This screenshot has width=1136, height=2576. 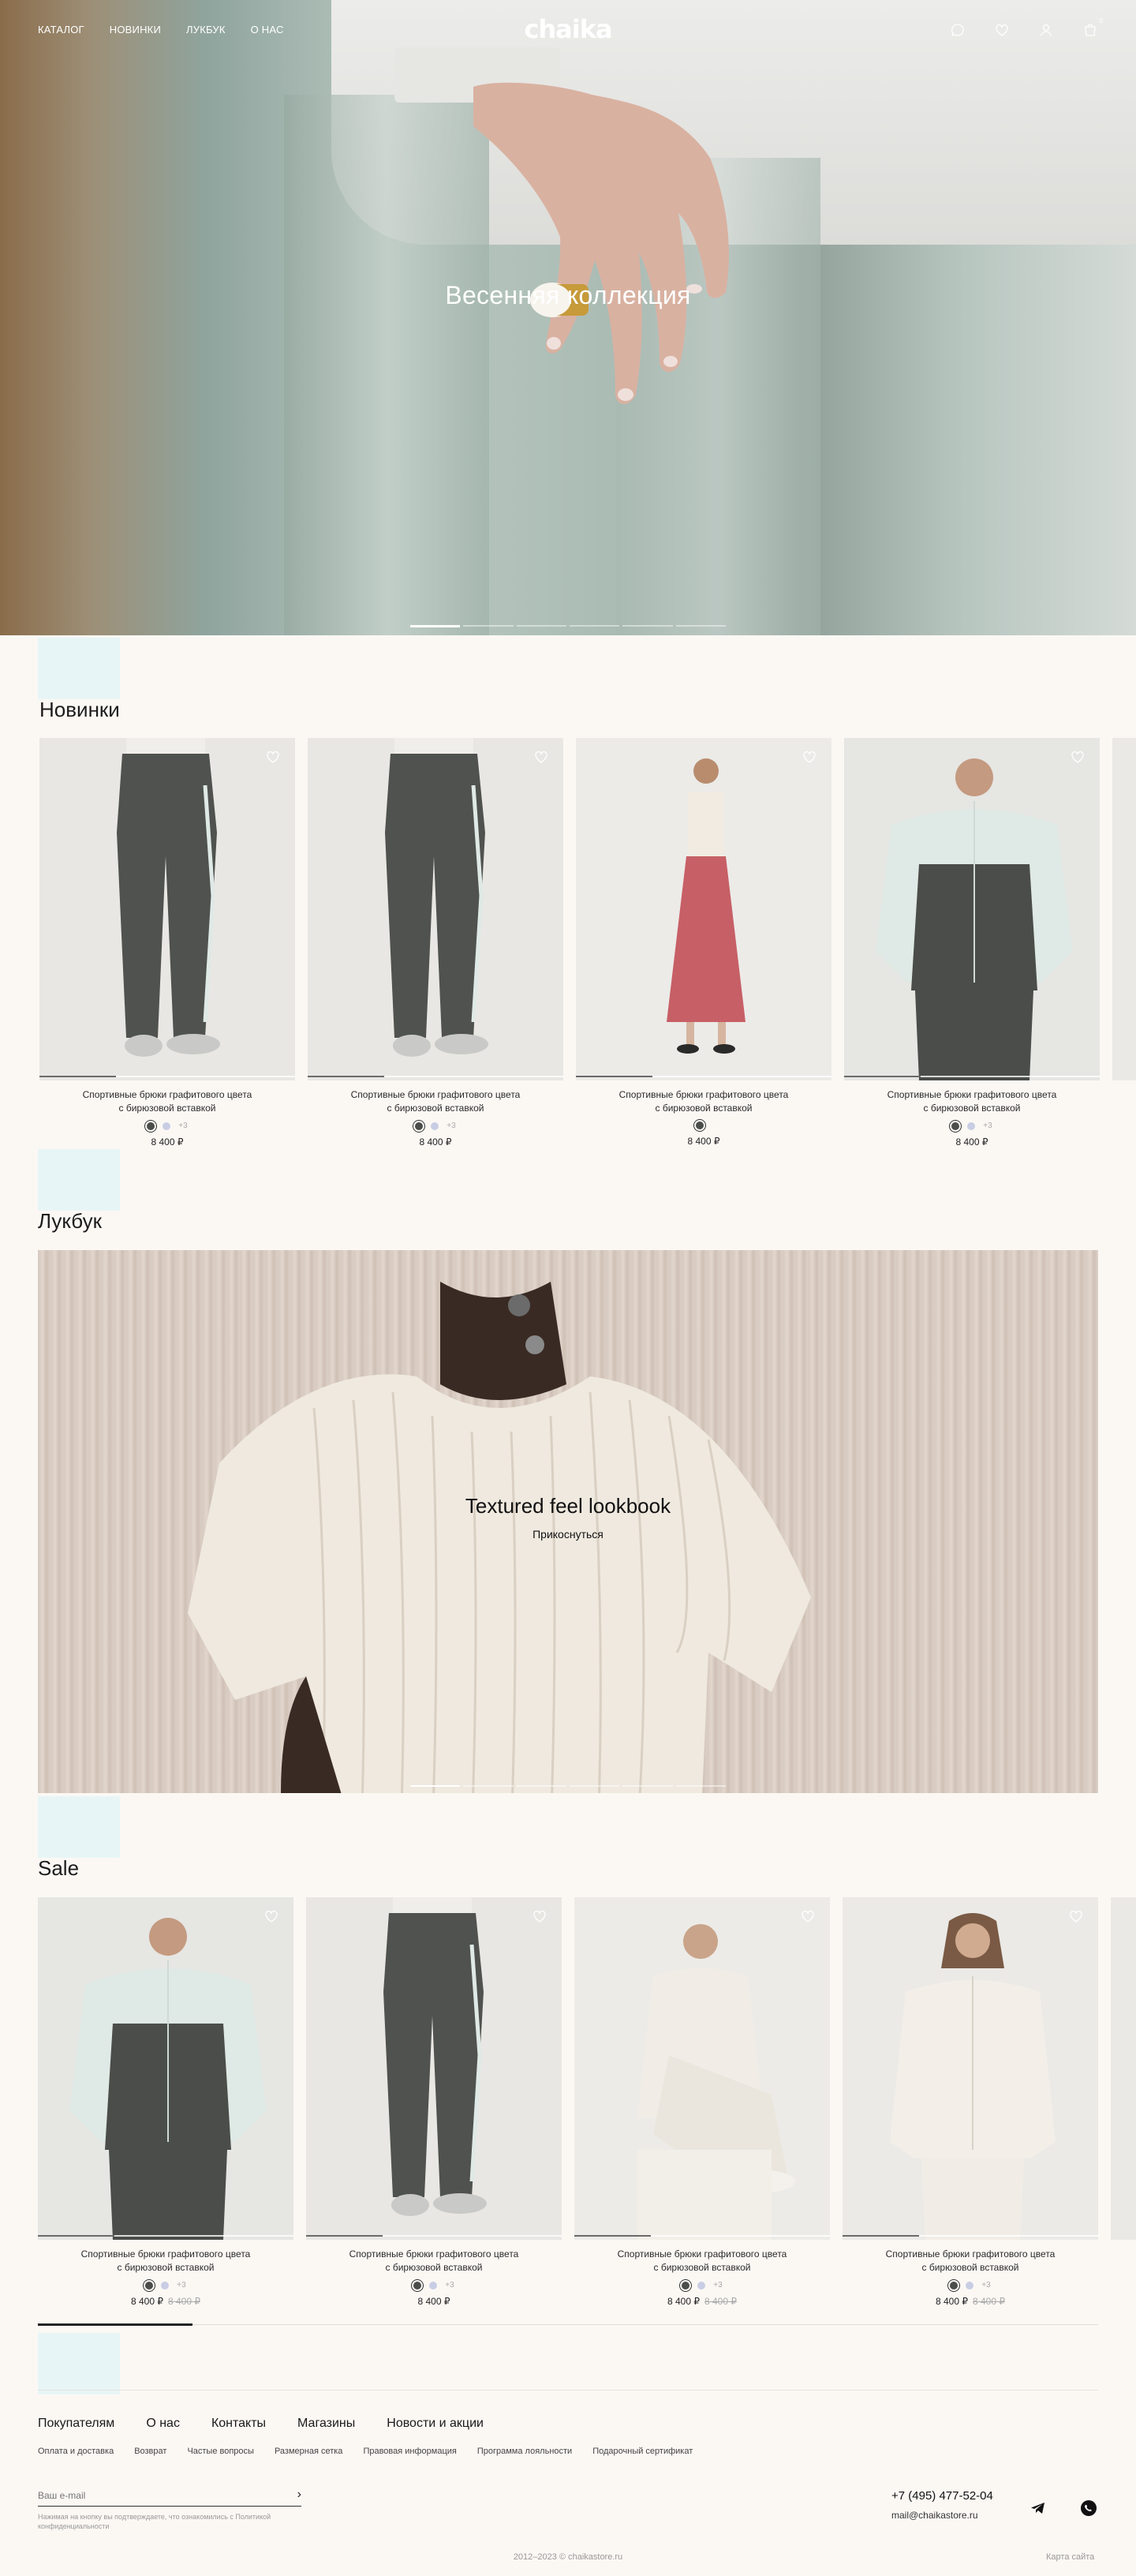 What do you see at coordinates (76, 2451) in the screenshot?
I see `footer-link: Оплата и доставка` at bounding box center [76, 2451].